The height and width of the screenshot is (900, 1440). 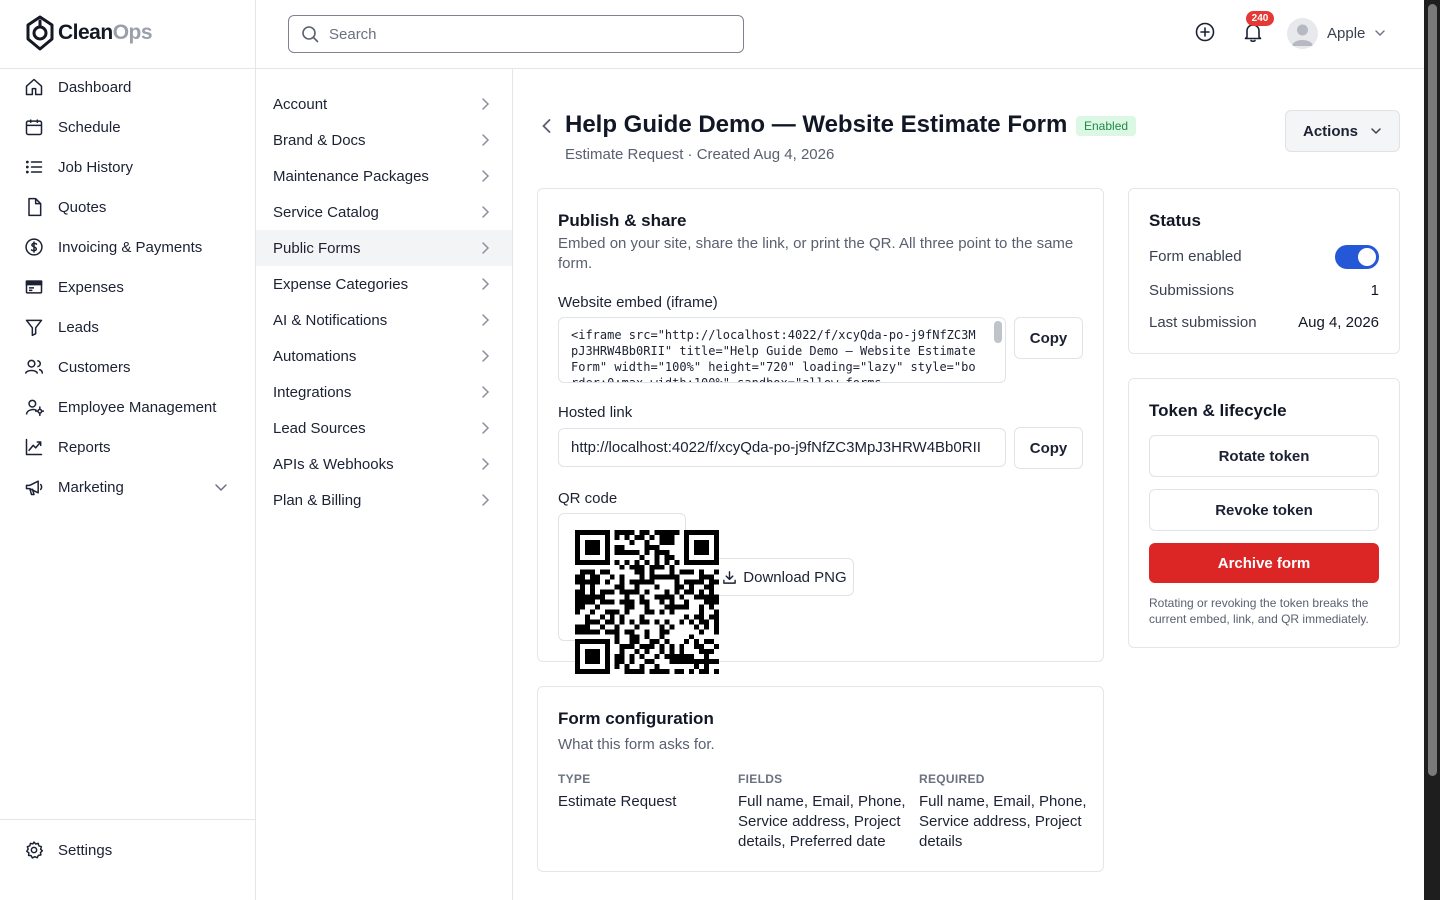 I want to click on actions-button: Actions, so click(x=1342, y=131).